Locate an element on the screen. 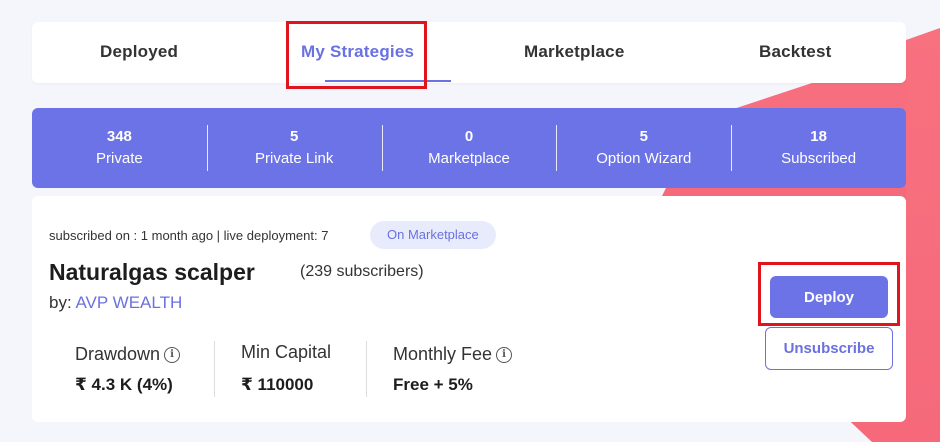 This screenshot has height=442, width=940. tab-deployed: Deployed is located at coordinates (139, 52).